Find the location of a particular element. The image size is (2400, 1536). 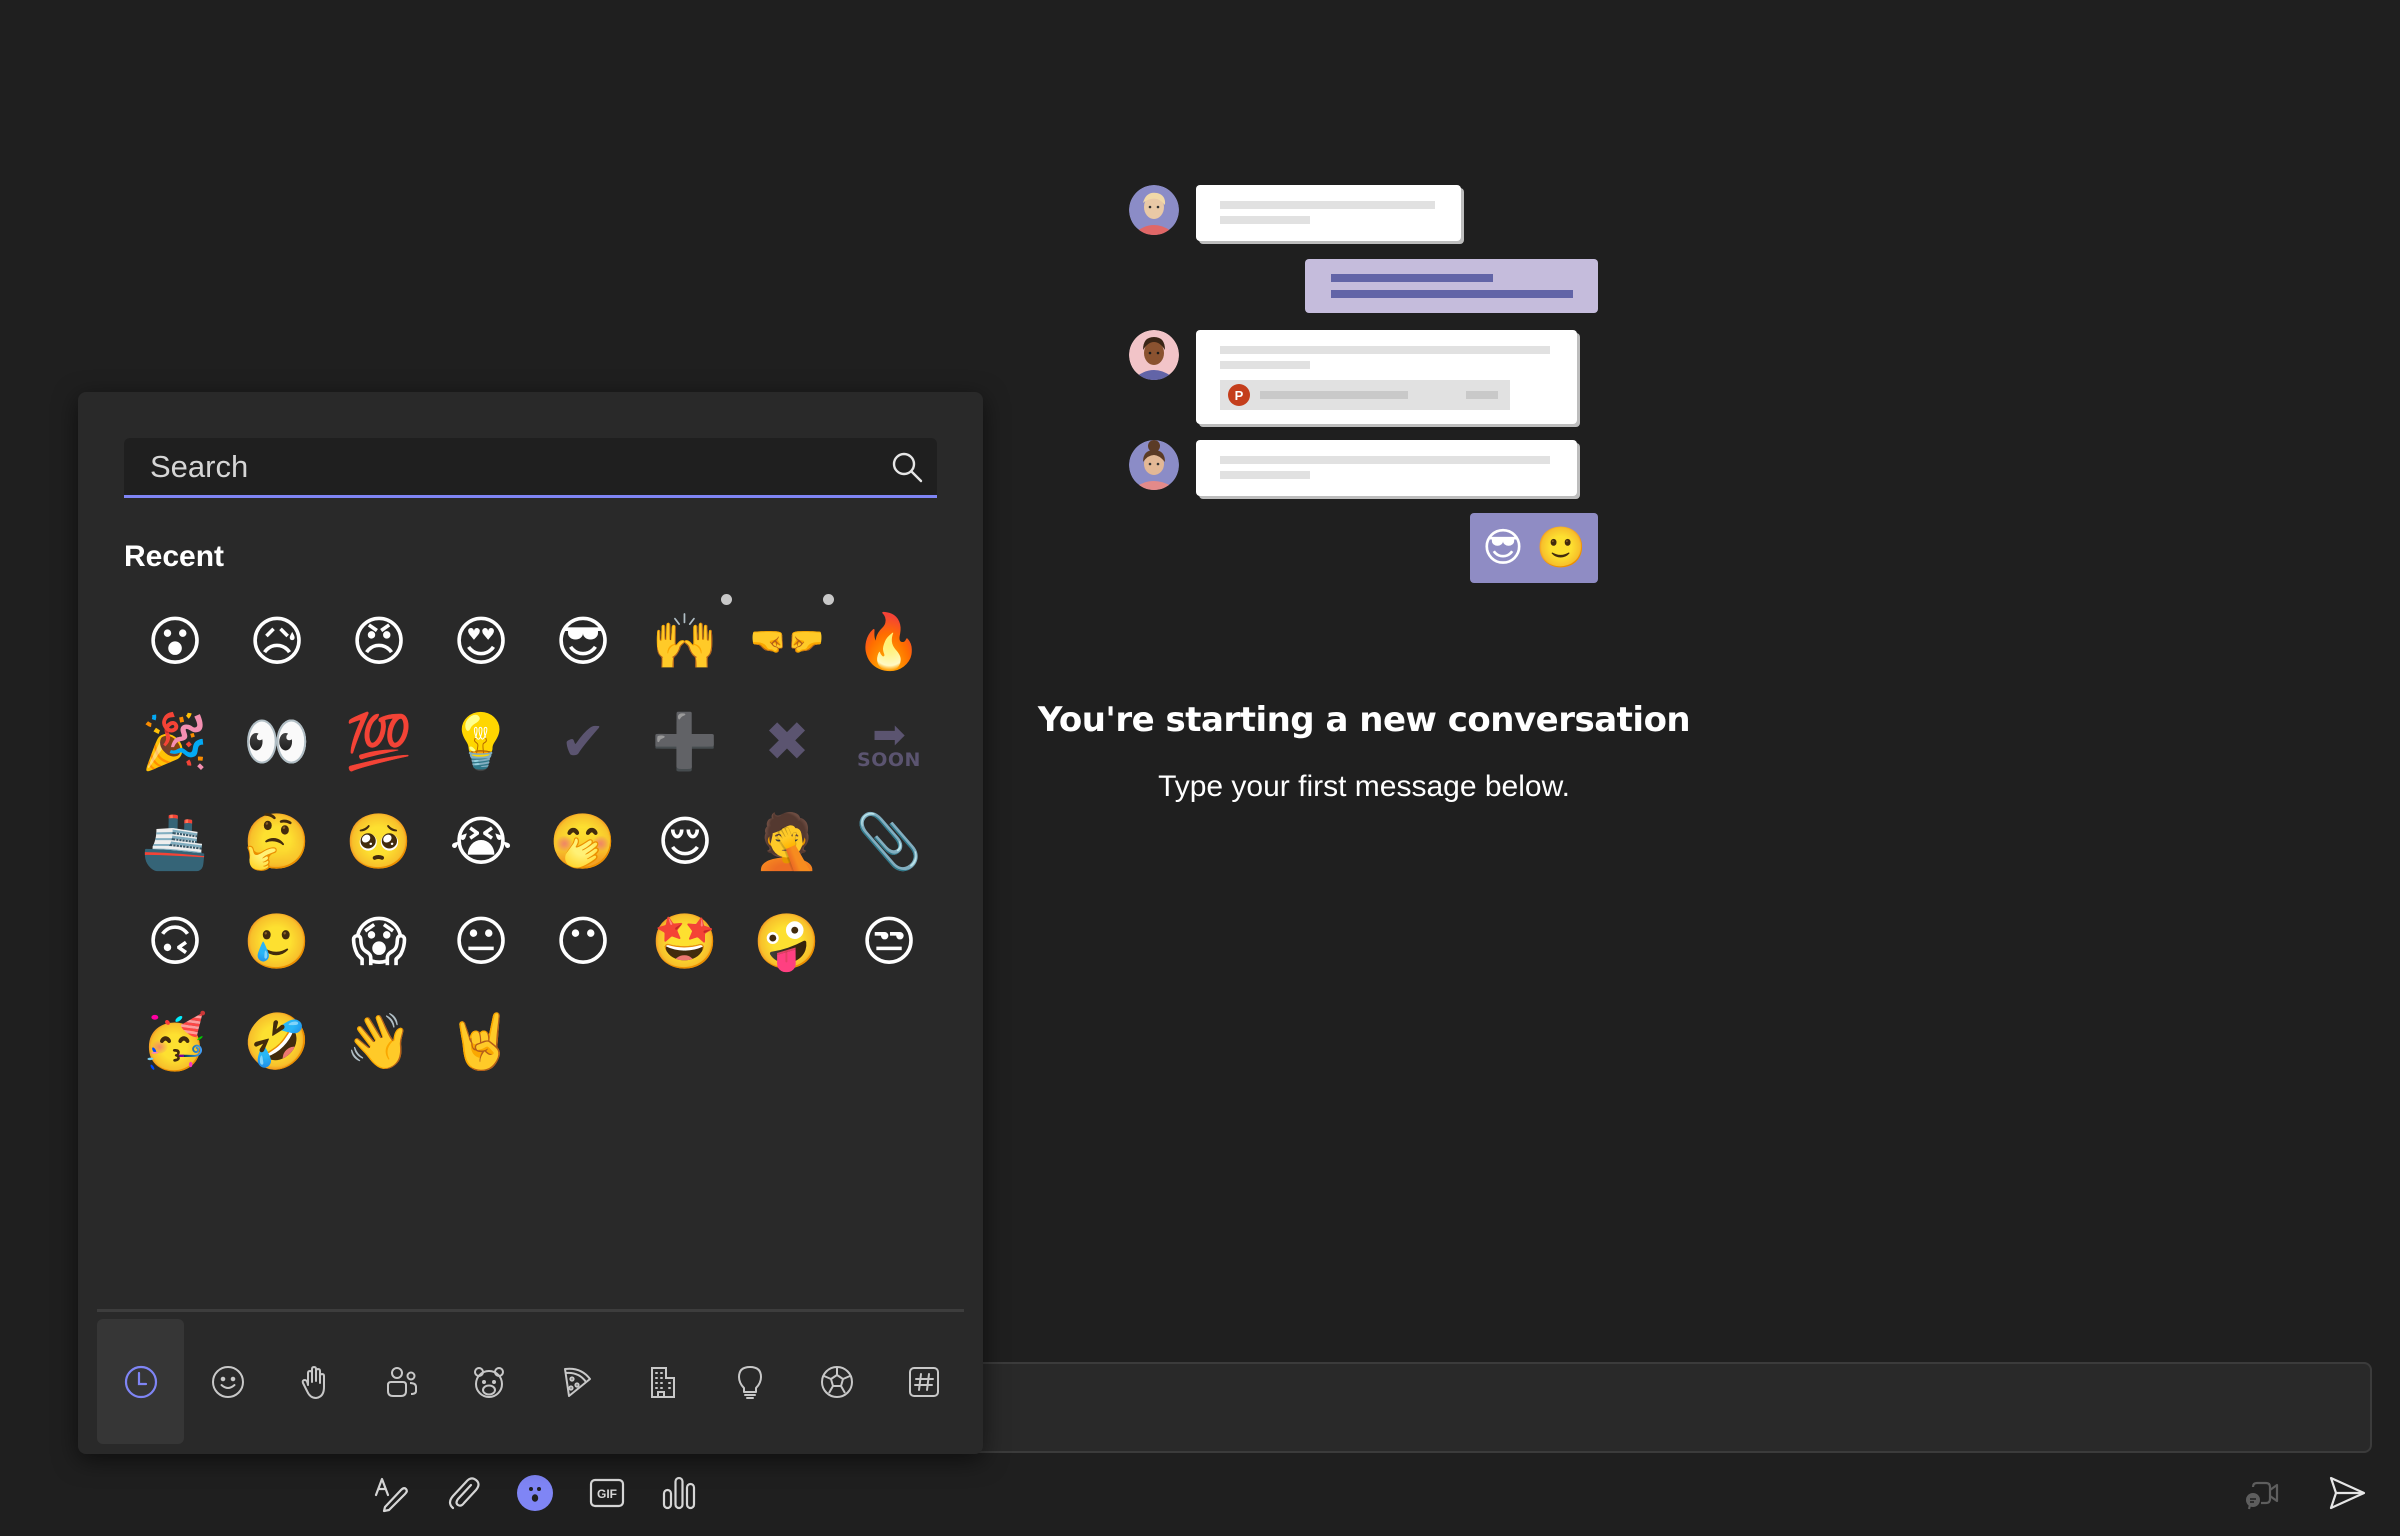

ship-icon: 🚢 is located at coordinates (175, 841).